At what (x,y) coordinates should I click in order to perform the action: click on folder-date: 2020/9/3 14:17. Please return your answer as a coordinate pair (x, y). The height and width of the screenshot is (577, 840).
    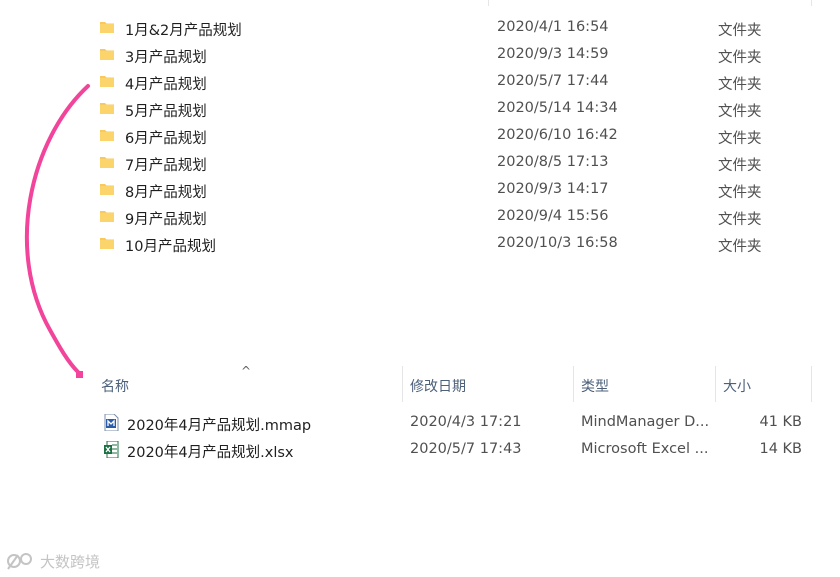
    Looking at the image, I should click on (553, 189).